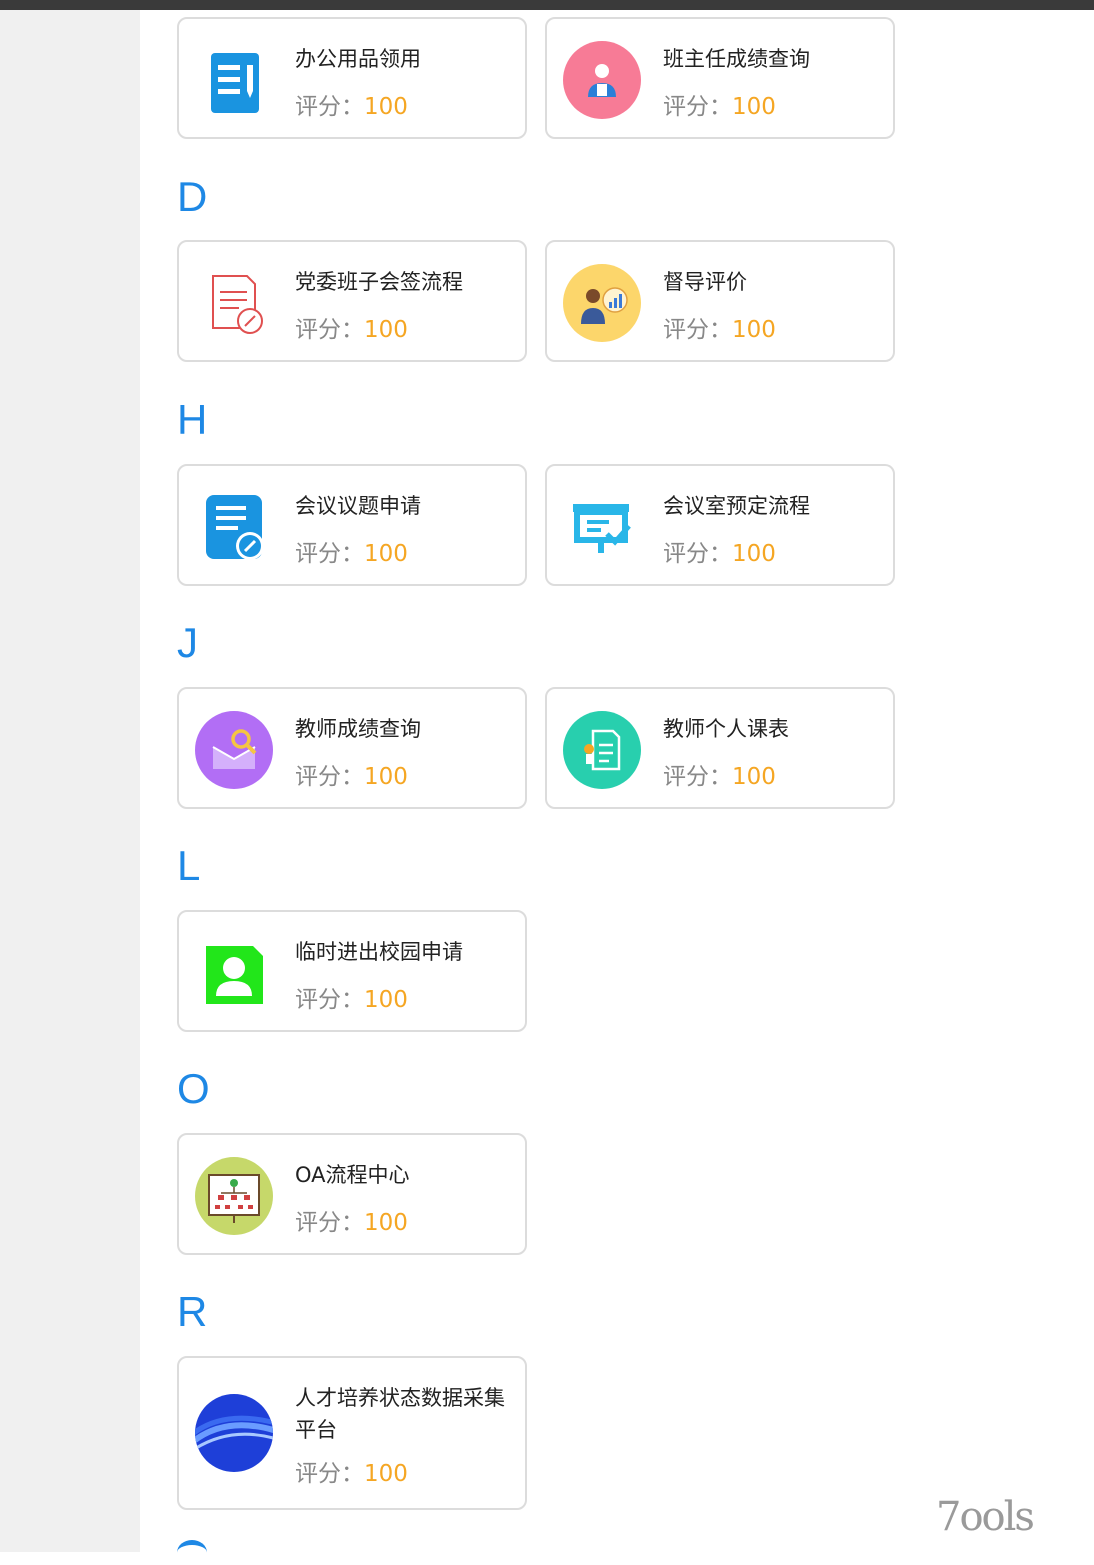 This screenshot has height=1565, width=1094. I want to click on card-title: 班主任成绩查询, so click(736, 59).